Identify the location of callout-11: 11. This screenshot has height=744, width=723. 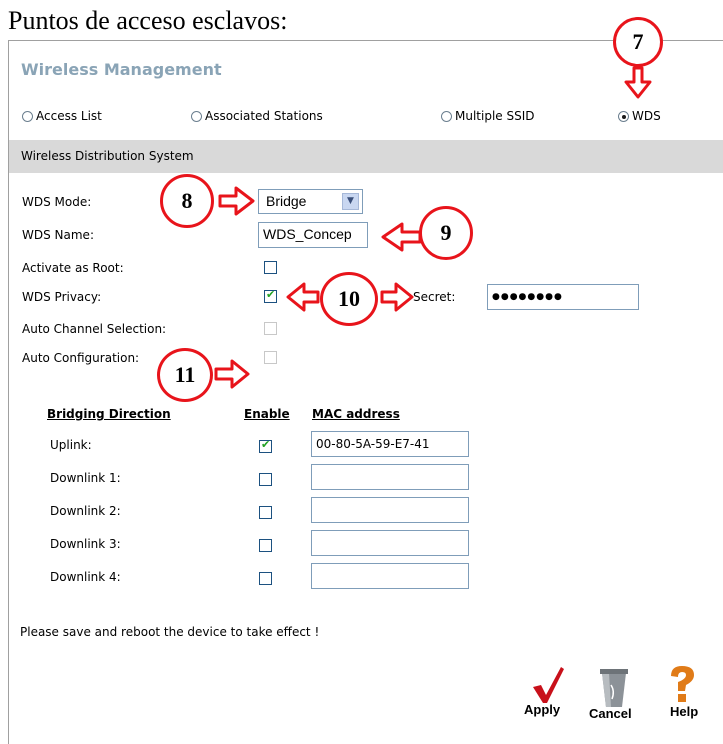
(185, 375).